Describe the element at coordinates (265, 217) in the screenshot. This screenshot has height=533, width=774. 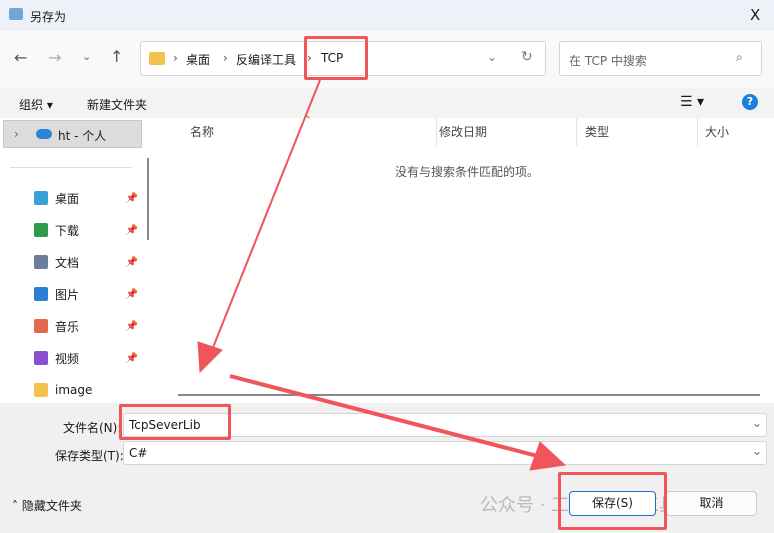
I see `arrow-to-content` at that location.